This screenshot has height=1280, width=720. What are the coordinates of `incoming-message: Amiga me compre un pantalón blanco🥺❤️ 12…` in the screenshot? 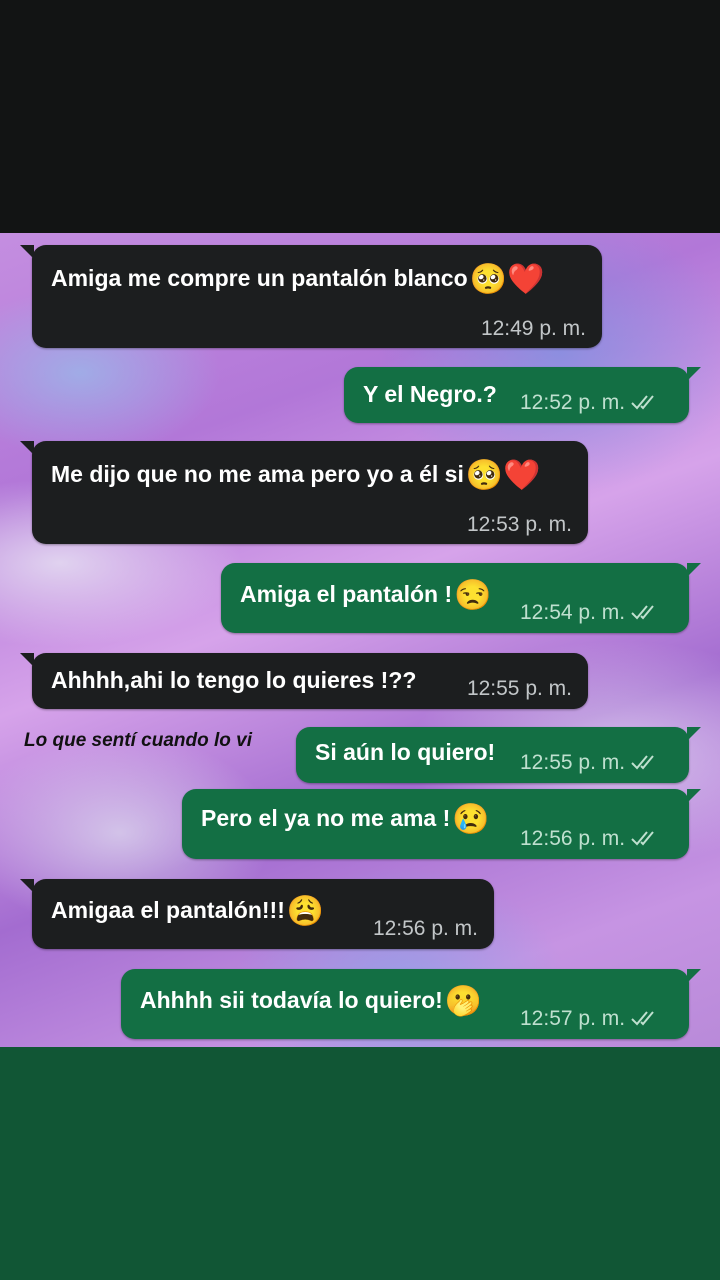 It's located at (311, 296).